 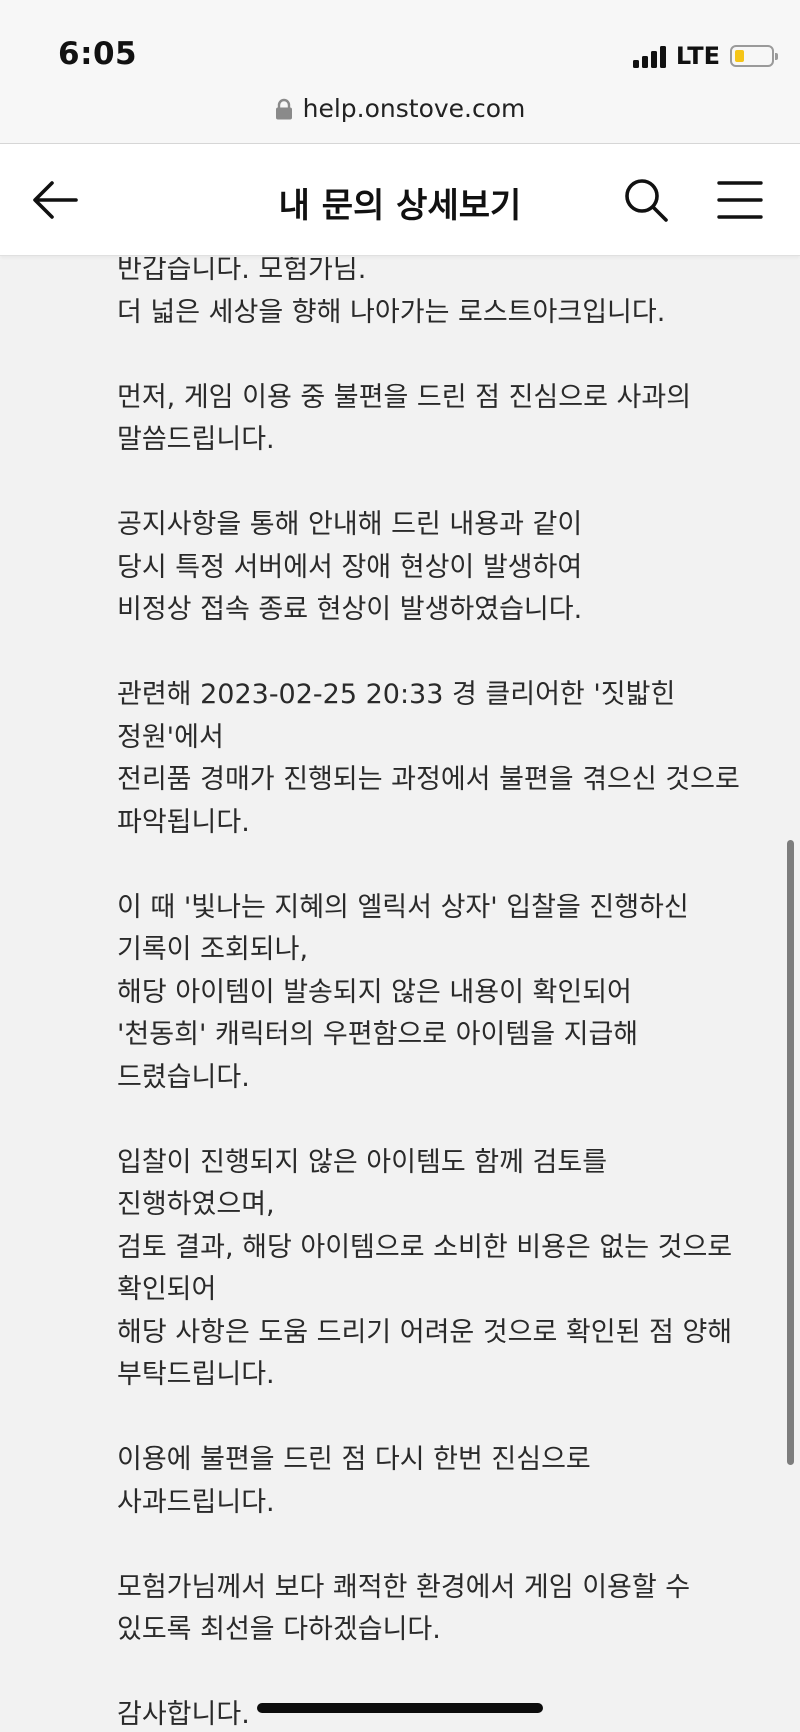 I want to click on scrollbar, so click(x=790, y=1152).